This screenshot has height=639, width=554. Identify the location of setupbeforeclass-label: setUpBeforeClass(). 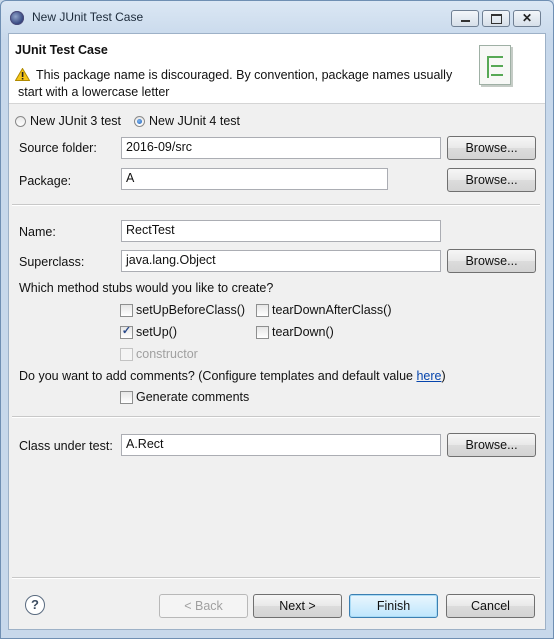
(190, 310).